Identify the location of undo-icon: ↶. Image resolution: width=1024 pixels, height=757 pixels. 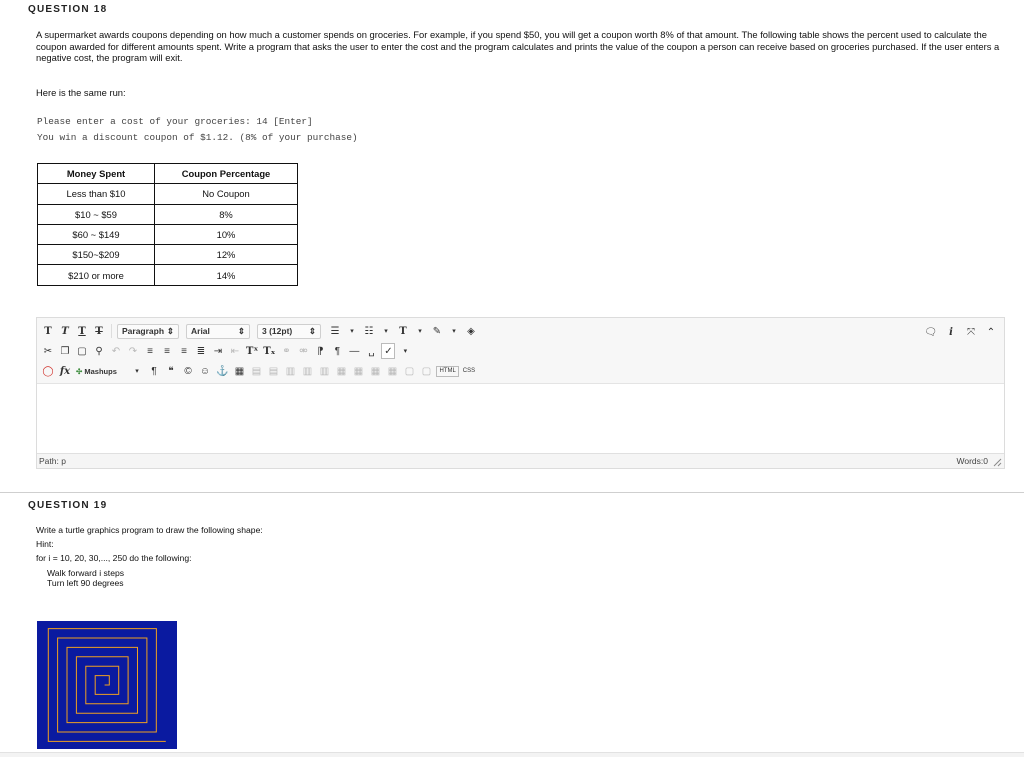
(116, 351).